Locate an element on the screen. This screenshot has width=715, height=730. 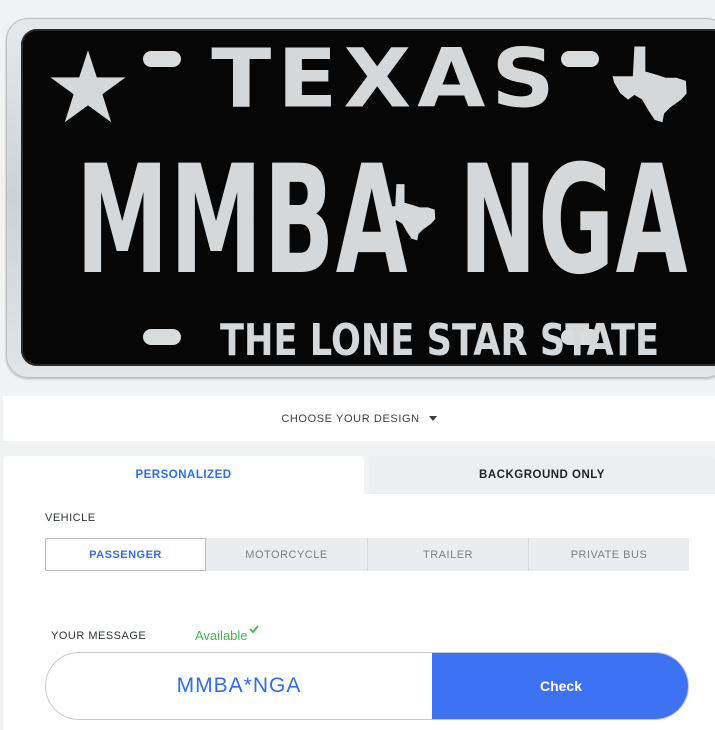
availability-status: Available is located at coordinates (227, 634).